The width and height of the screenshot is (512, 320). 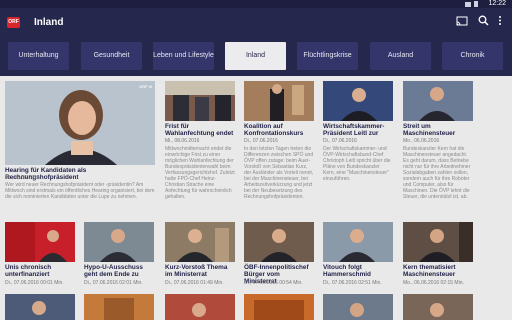 What do you see at coordinates (199, 130) in the screenshot?
I see `article-headline: Frist für Wahlanfechtung endet` at bounding box center [199, 130].